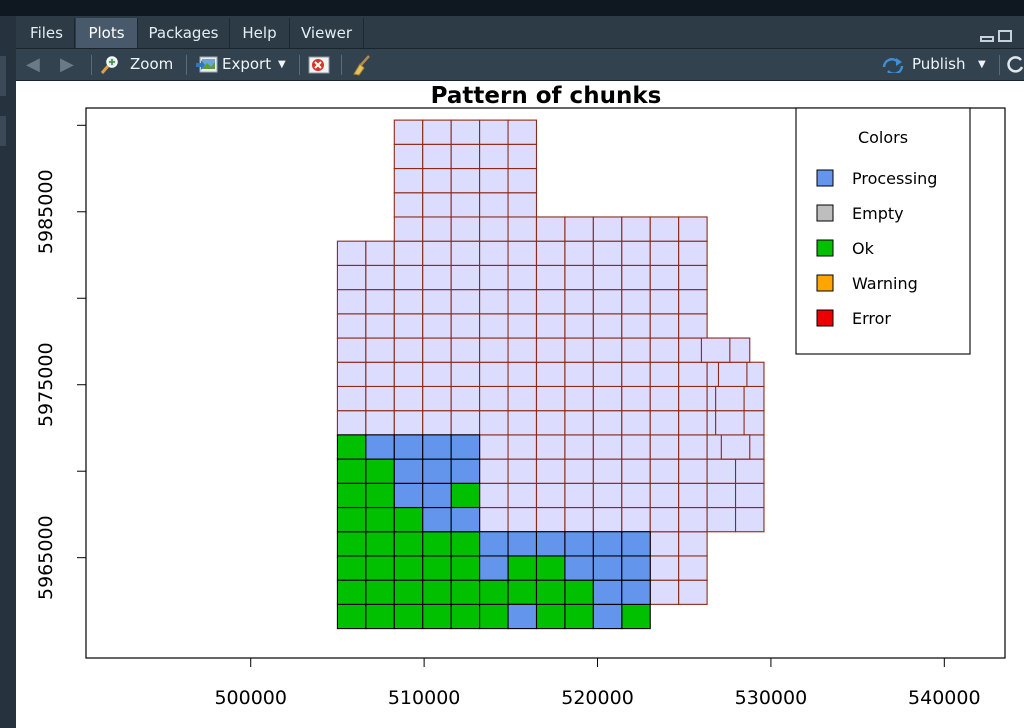  Describe the element at coordinates (37, 65) in the screenshot. I see `left-arrow-icon: ◀` at that location.